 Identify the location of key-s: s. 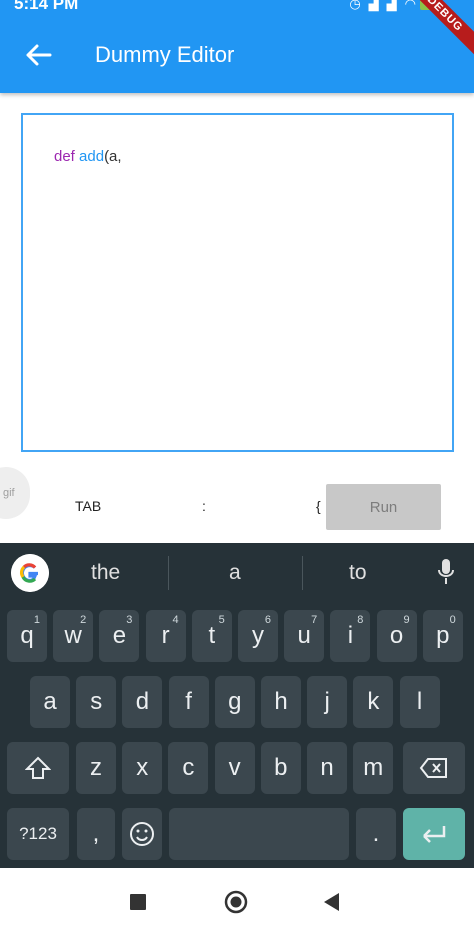
(96, 702).